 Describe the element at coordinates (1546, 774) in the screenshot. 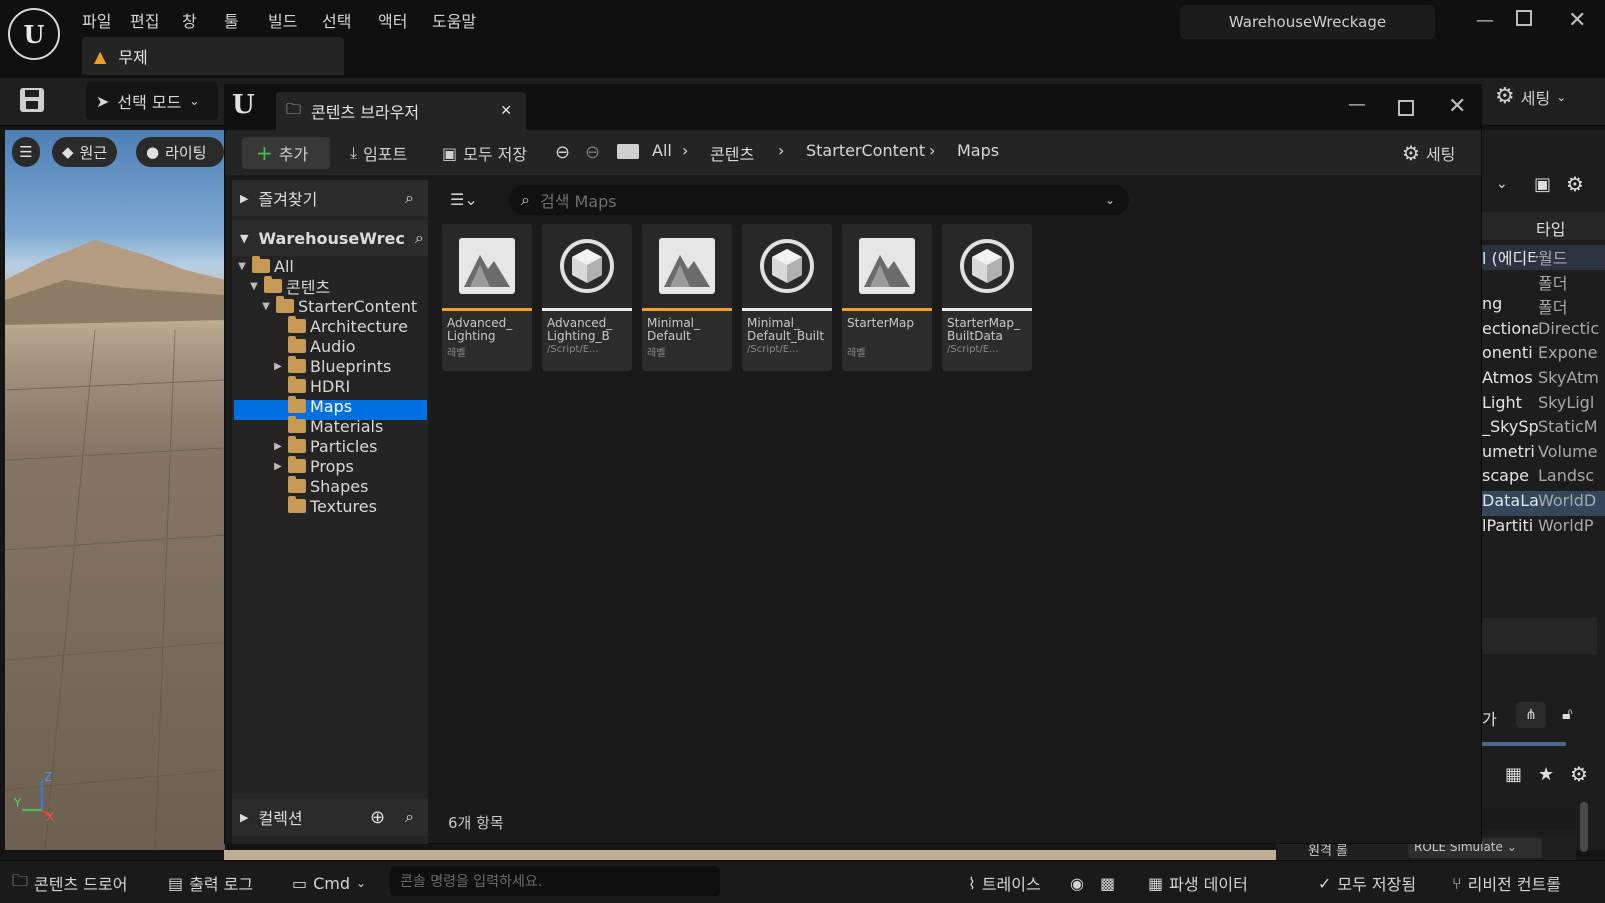

I see `star-icon: ★` at that location.